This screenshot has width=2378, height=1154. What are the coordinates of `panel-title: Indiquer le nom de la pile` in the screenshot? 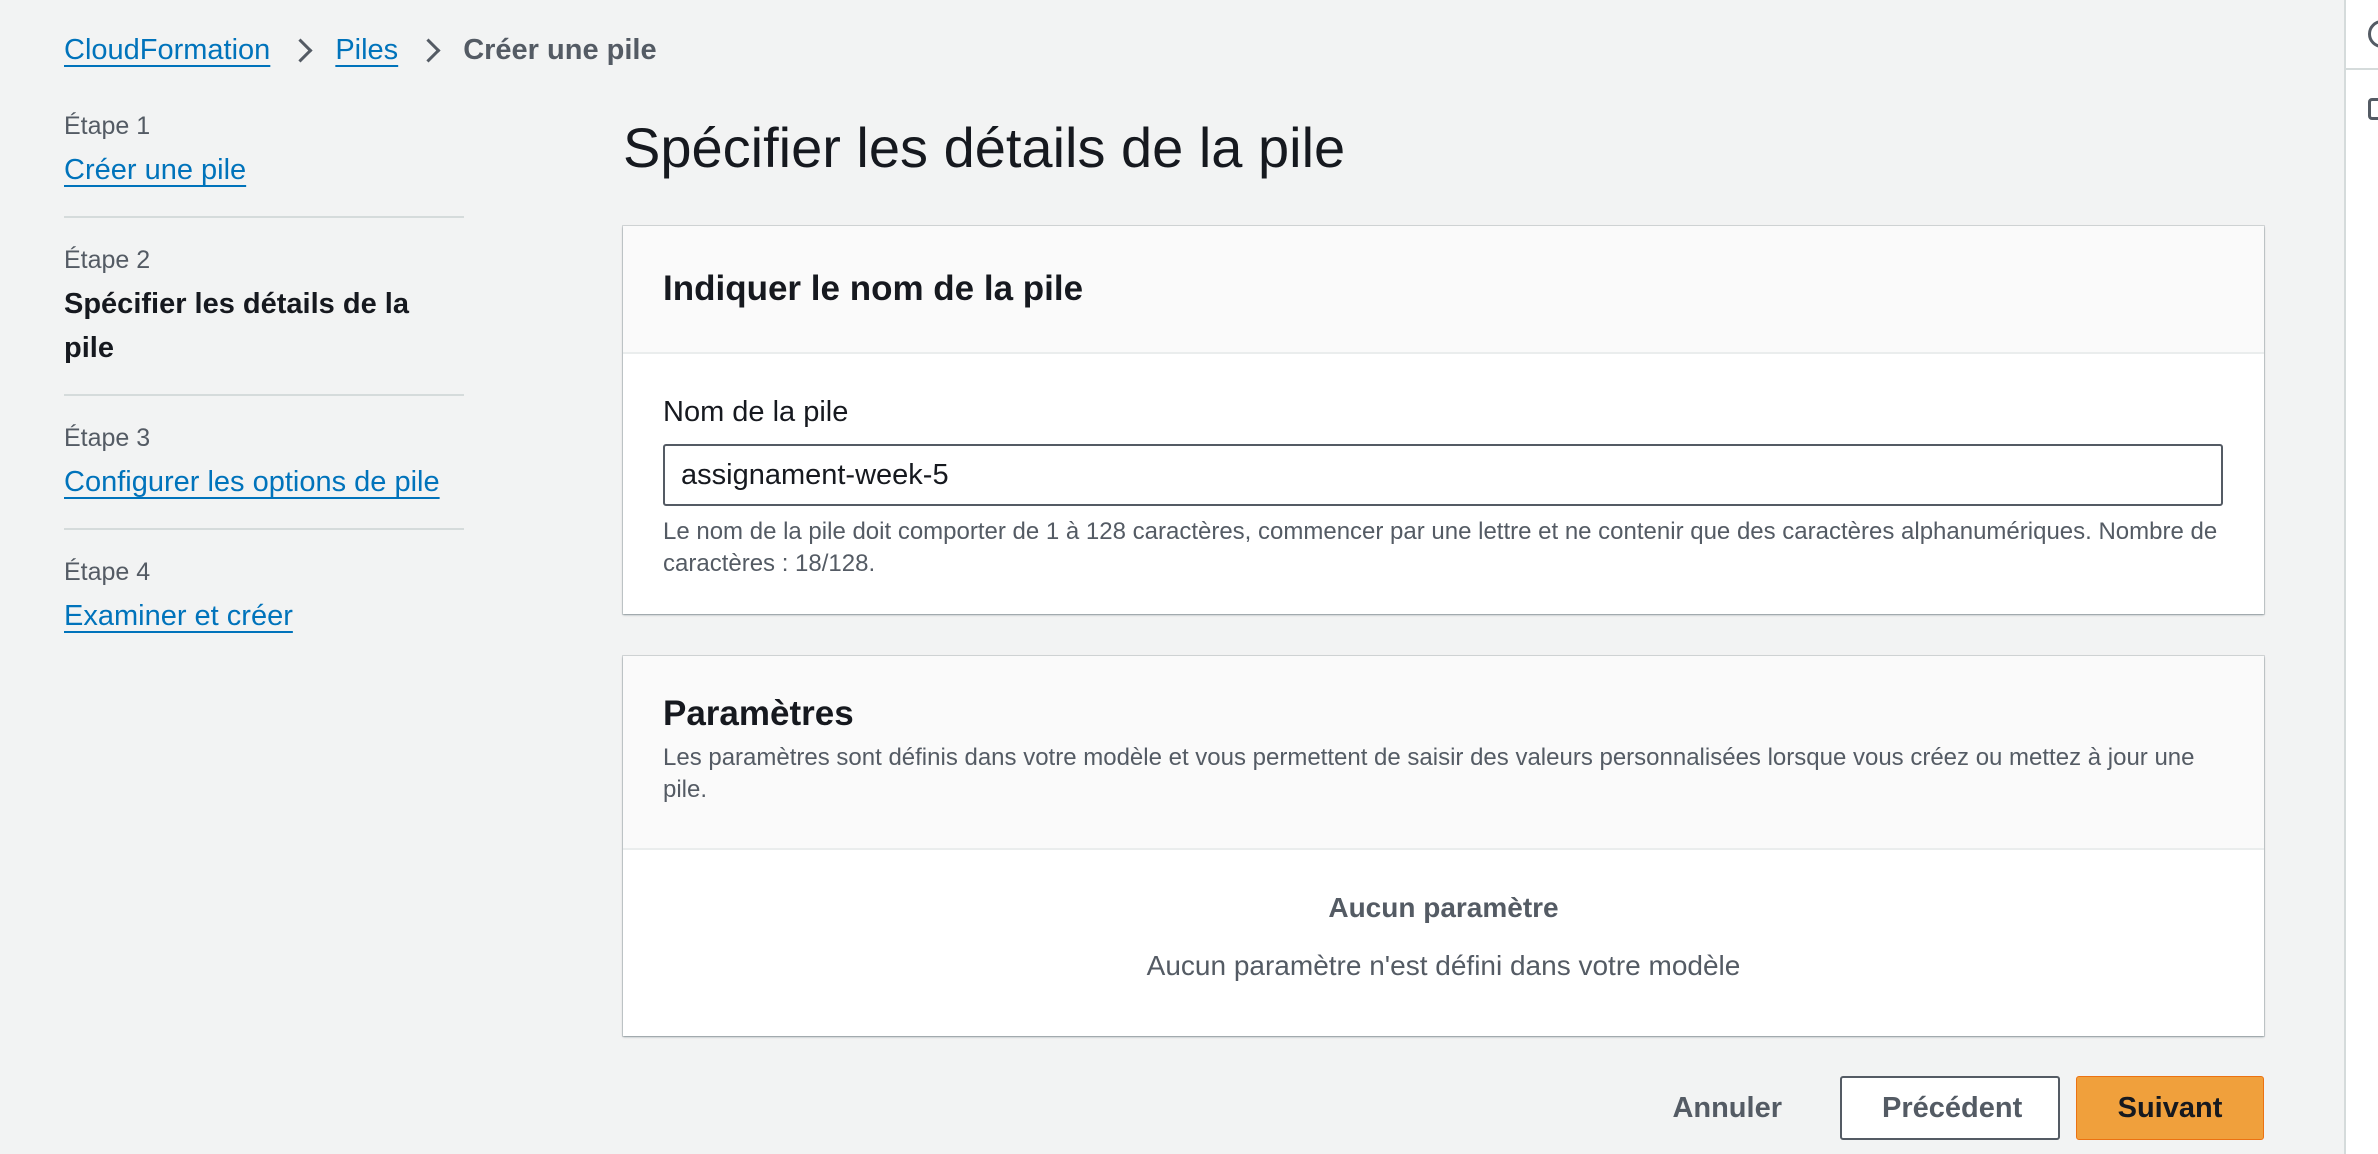 It's located at (873, 288).